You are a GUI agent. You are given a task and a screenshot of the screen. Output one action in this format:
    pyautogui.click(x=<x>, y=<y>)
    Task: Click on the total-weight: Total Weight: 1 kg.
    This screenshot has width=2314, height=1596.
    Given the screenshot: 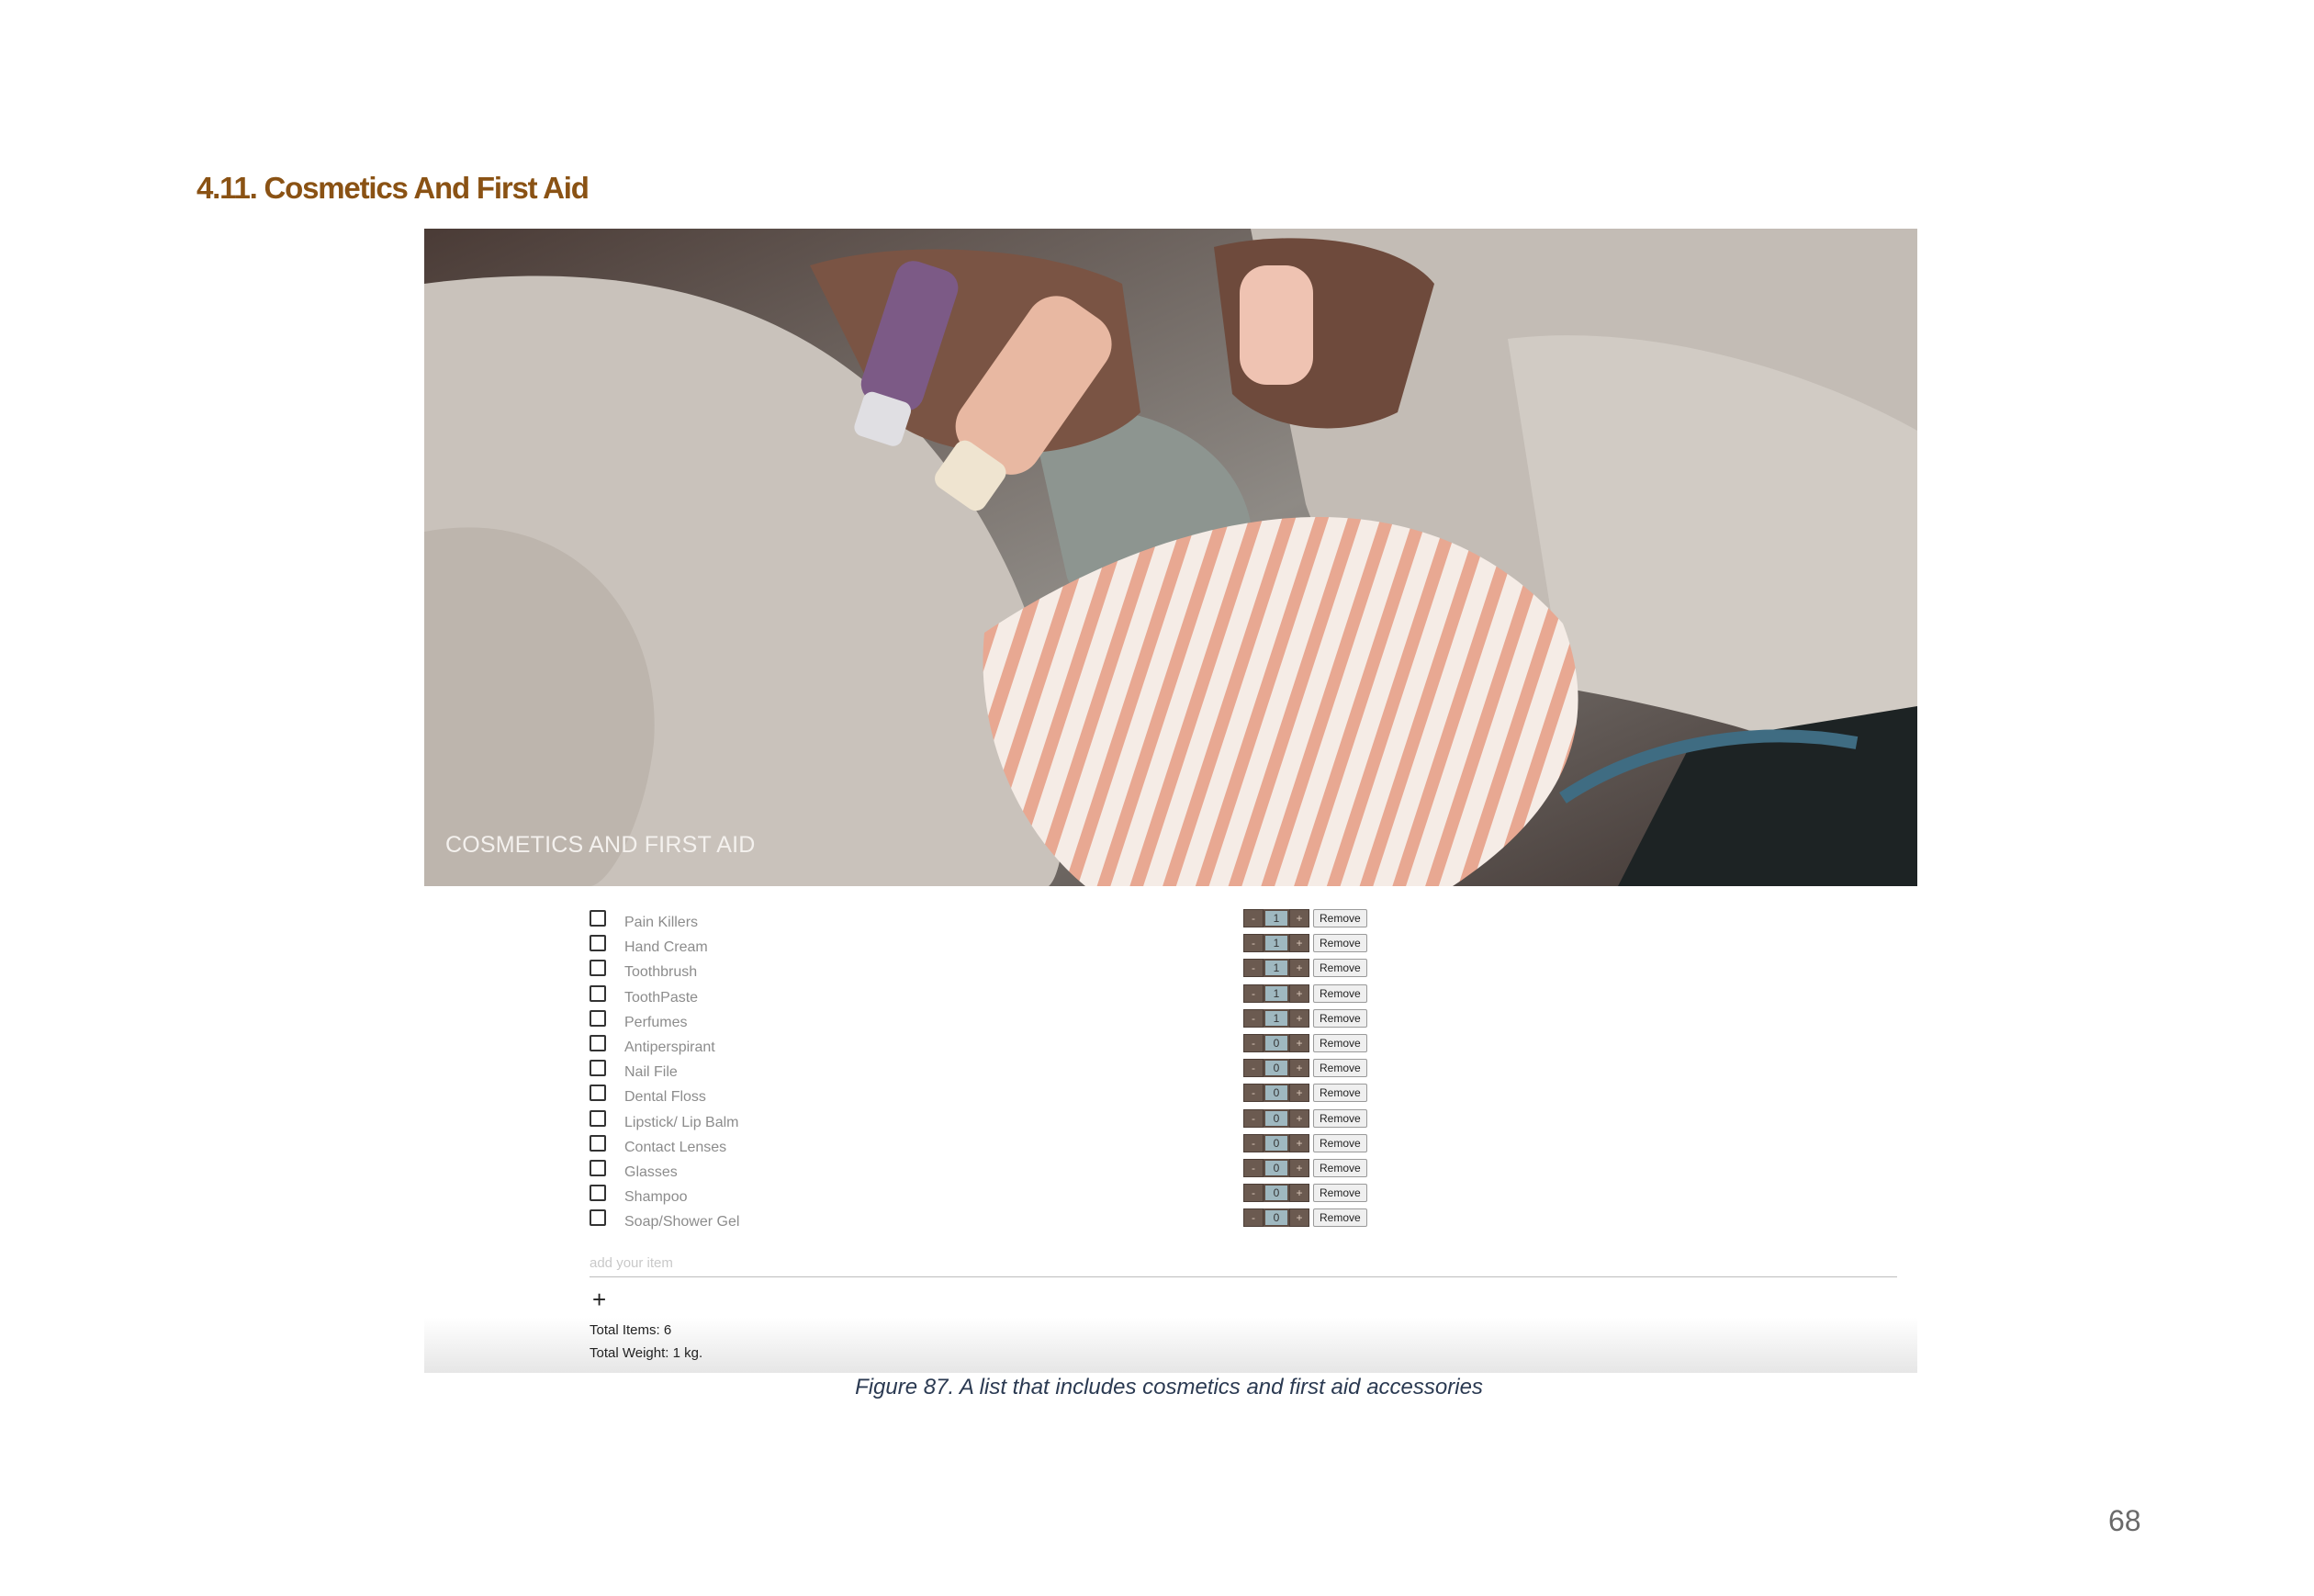 What is the action you would take?
    pyautogui.click(x=646, y=1353)
    